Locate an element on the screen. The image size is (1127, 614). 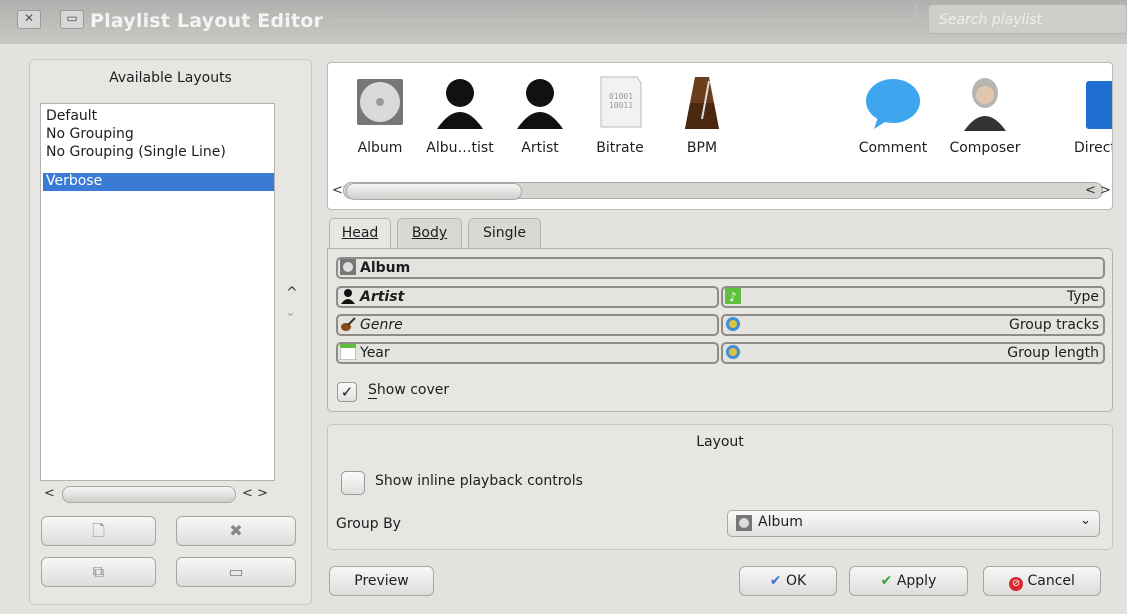
tab-single: Single is located at coordinates (504, 233).